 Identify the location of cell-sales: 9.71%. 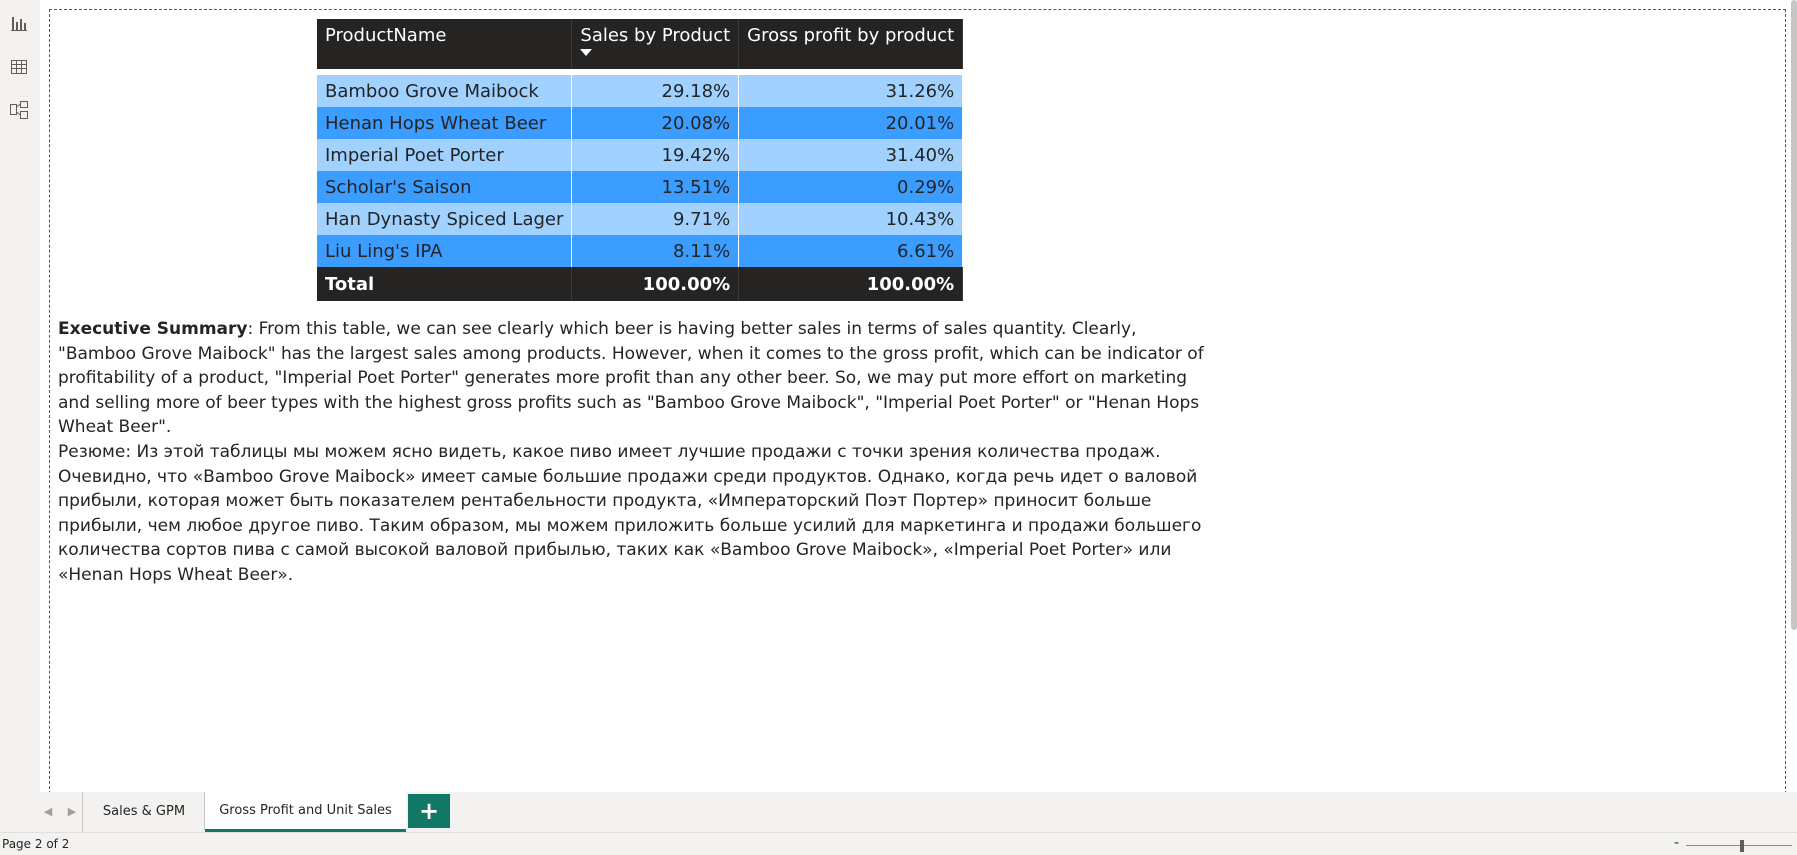
(655, 219).